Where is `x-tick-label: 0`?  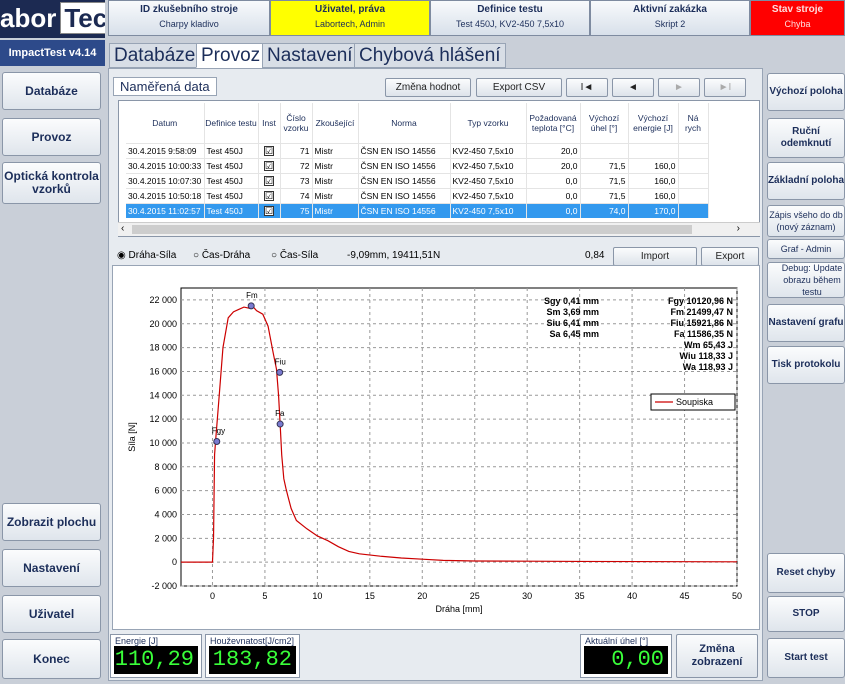
x-tick-label: 0 is located at coordinates (212, 596).